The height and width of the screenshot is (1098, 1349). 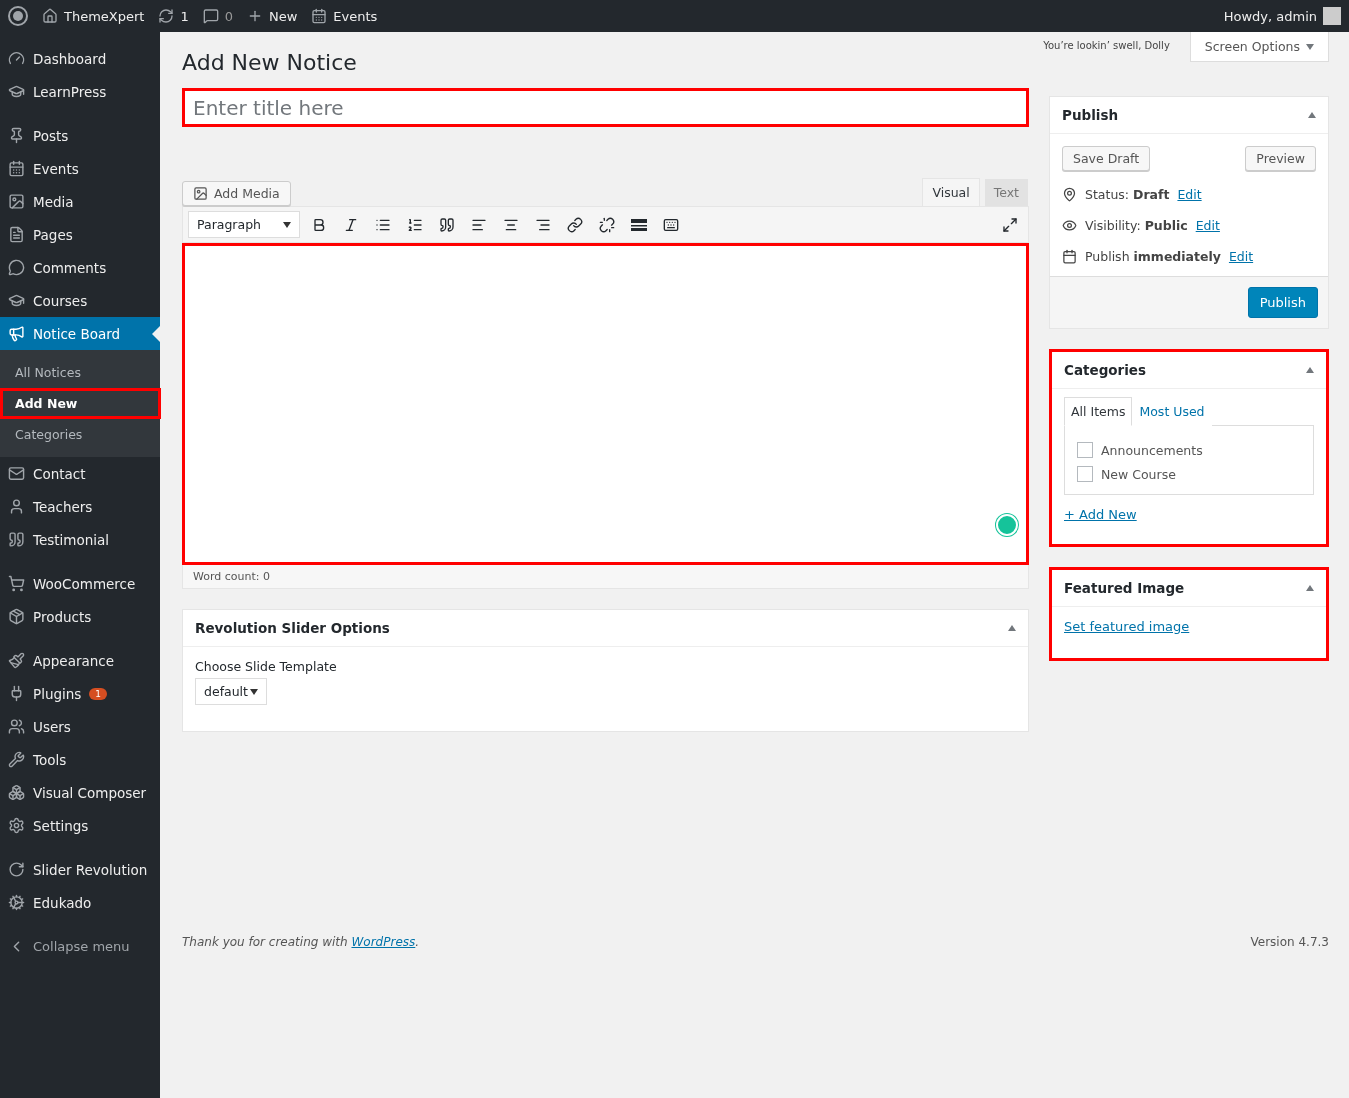 What do you see at coordinates (80, 300) in the screenshot?
I see `menu-item: Courses` at bounding box center [80, 300].